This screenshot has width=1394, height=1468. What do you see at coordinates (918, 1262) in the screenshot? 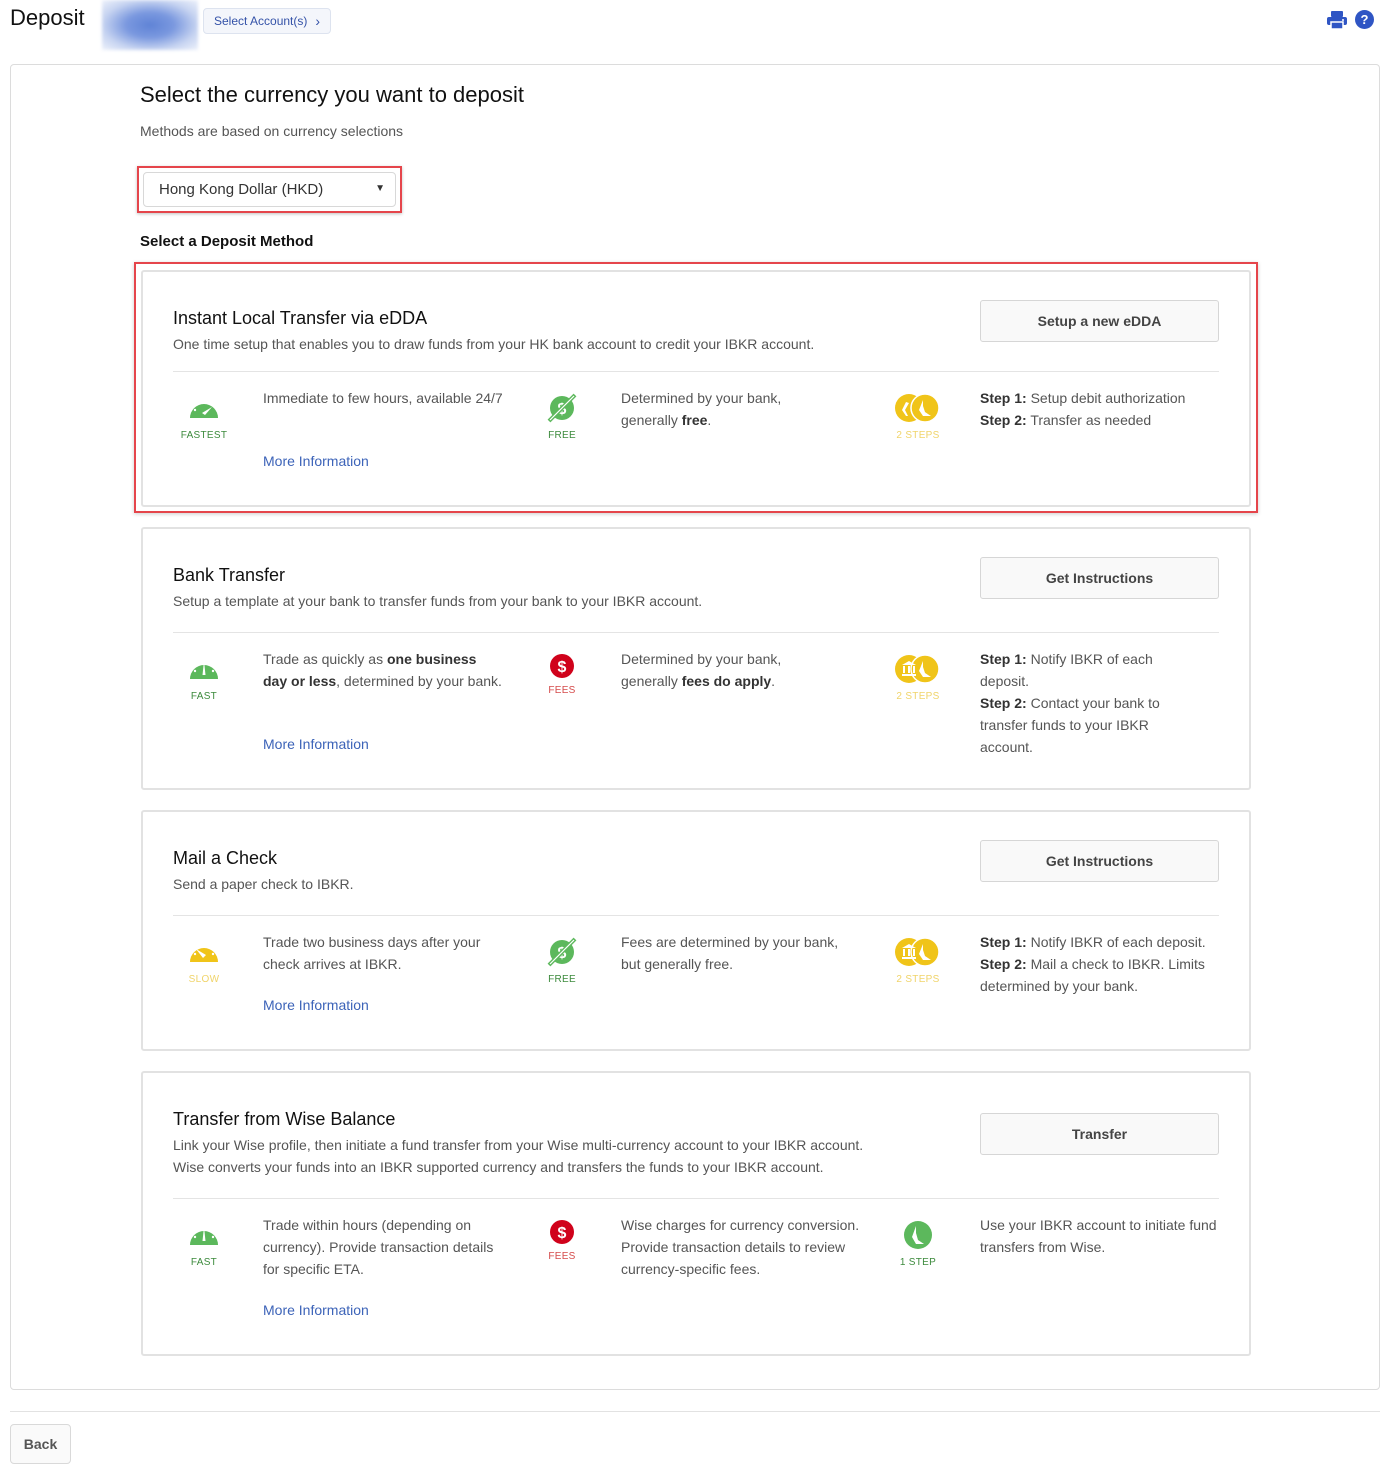
I see `steps-tag: 1 STEP` at bounding box center [918, 1262].